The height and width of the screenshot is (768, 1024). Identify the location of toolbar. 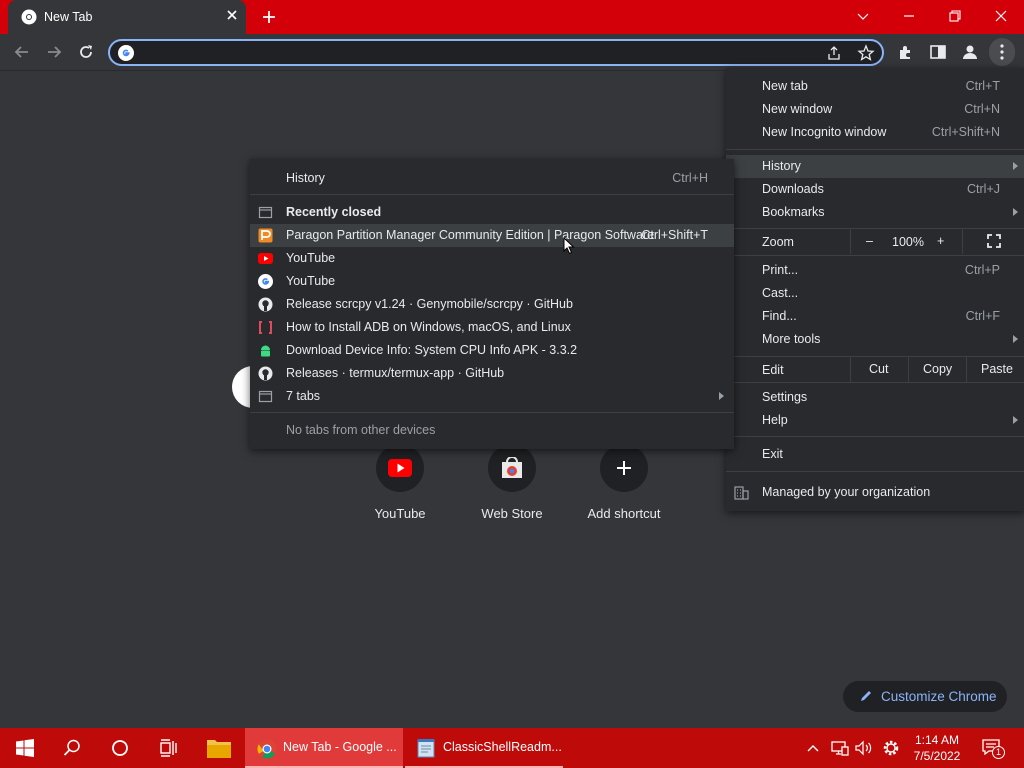
(512, 52).